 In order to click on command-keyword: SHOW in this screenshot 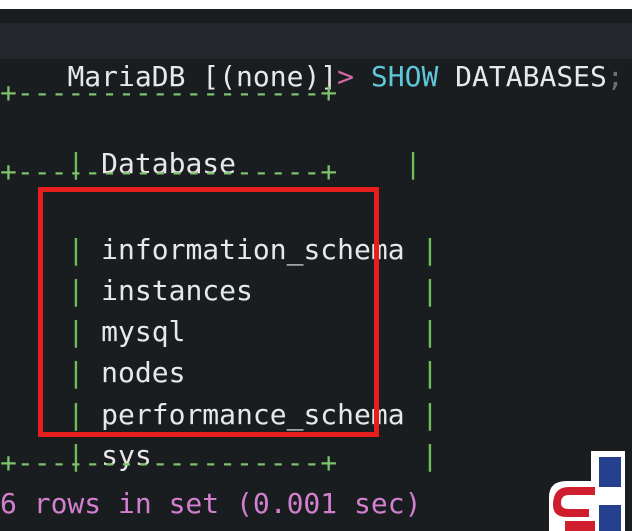, I will do `click(404, 76)`.